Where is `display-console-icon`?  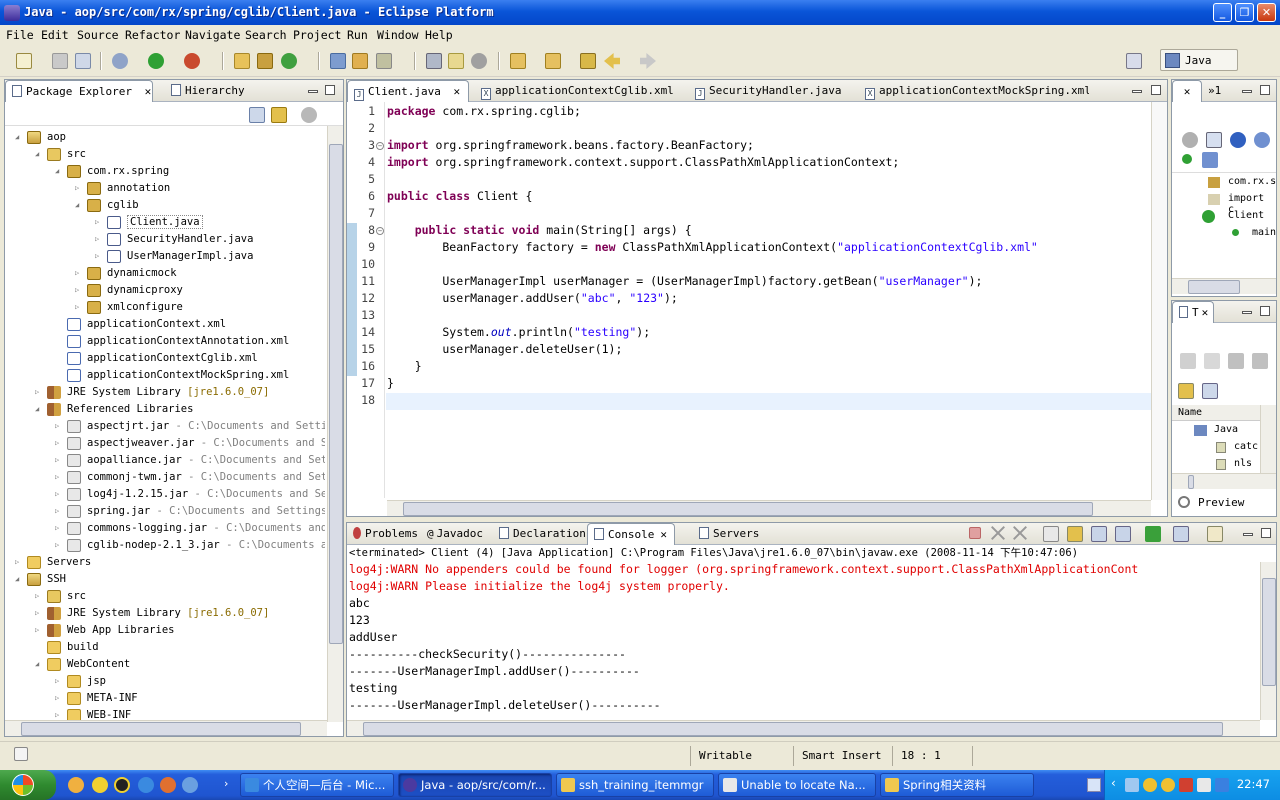
display-console-icon is located at coordinates (1181, 534).